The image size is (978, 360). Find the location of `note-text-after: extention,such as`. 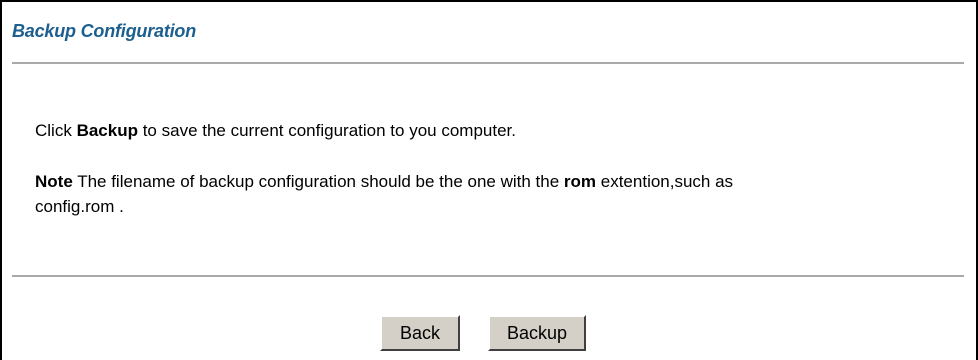

note-text-after: extention,such as is located at coordinates (665, 181).